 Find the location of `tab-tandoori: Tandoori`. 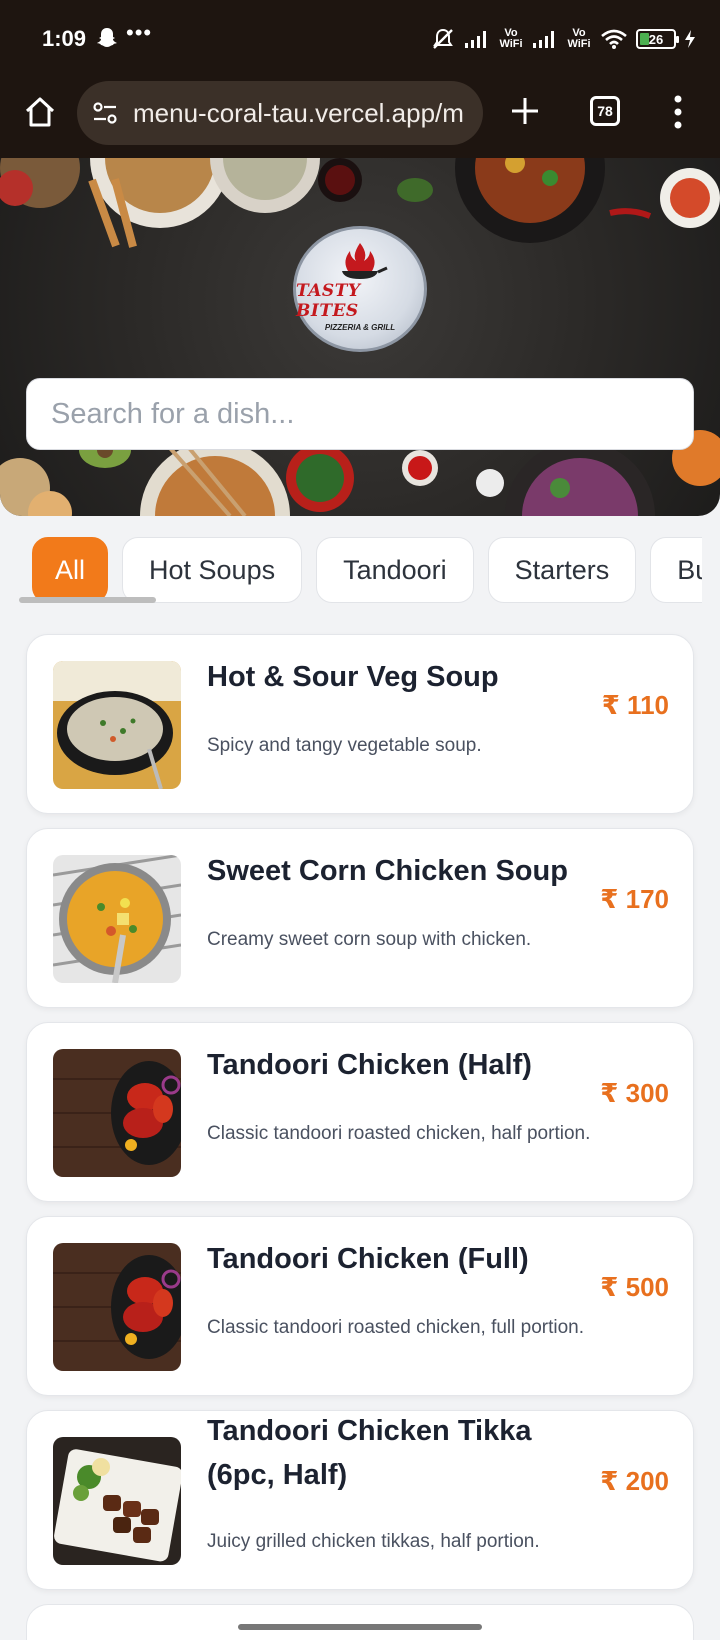

tab-tandoori: Tandoori is located at coordinates (395, 570).